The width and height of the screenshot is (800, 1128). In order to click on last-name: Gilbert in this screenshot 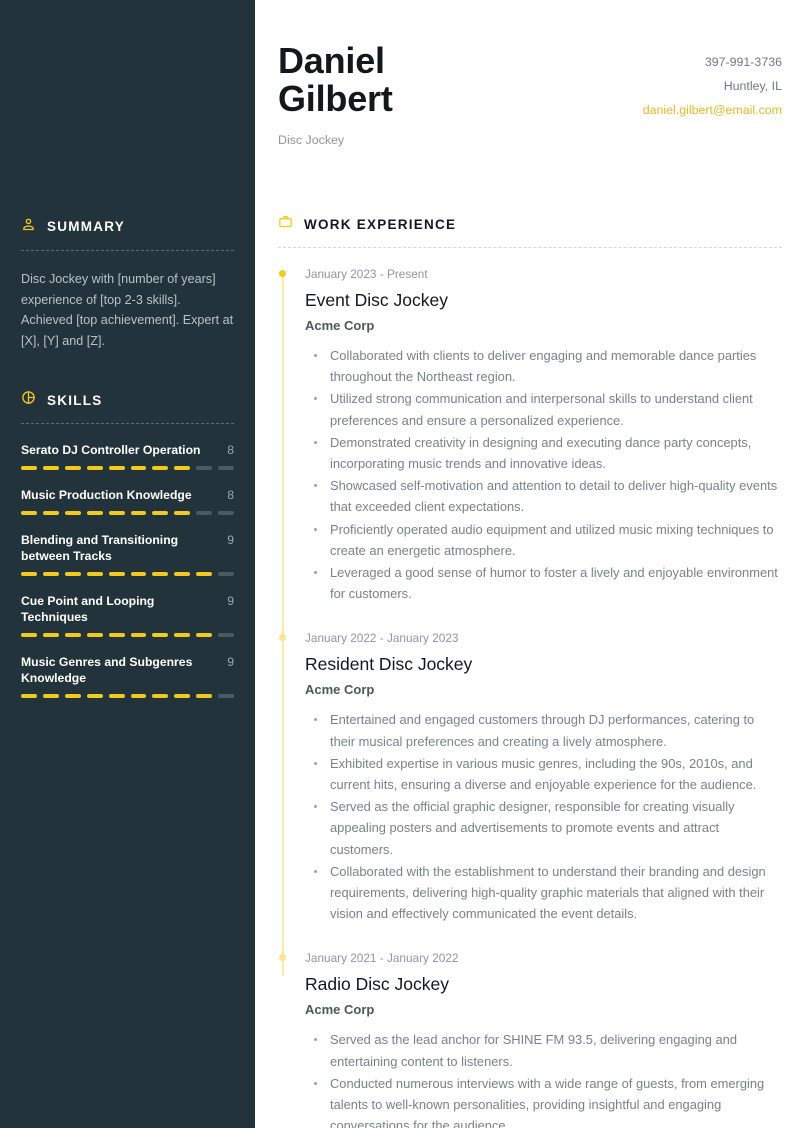, I will do `click(335, 98)`.